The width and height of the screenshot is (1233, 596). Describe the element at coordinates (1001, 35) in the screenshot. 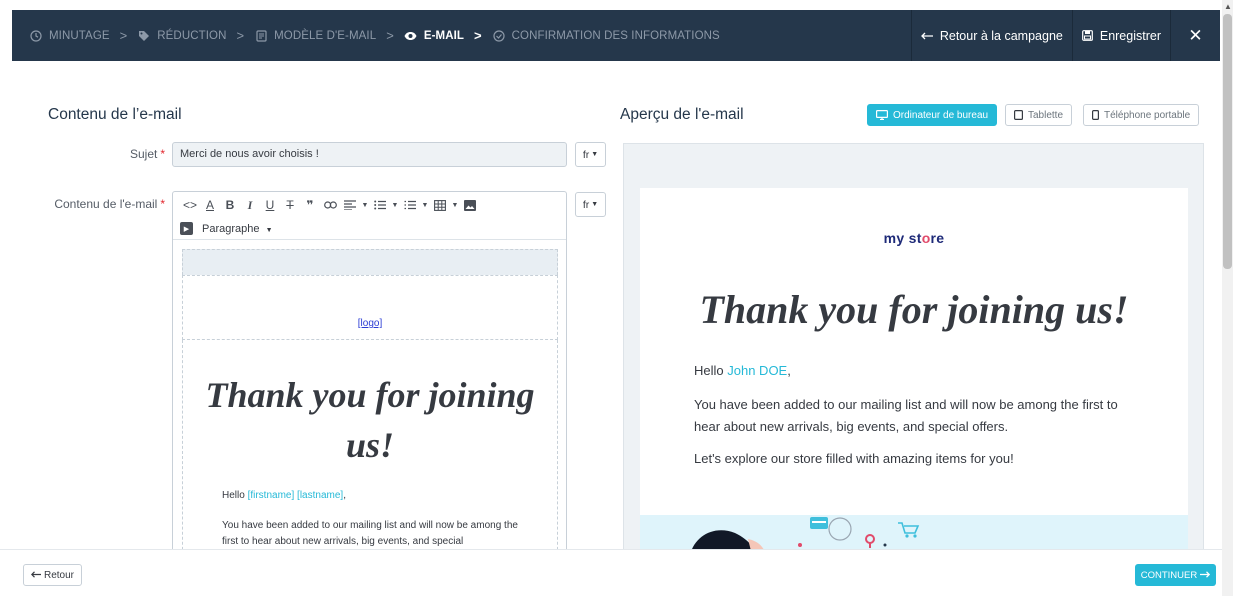

I see `back-to-campaign-label: Retour à la campagne` at that location.